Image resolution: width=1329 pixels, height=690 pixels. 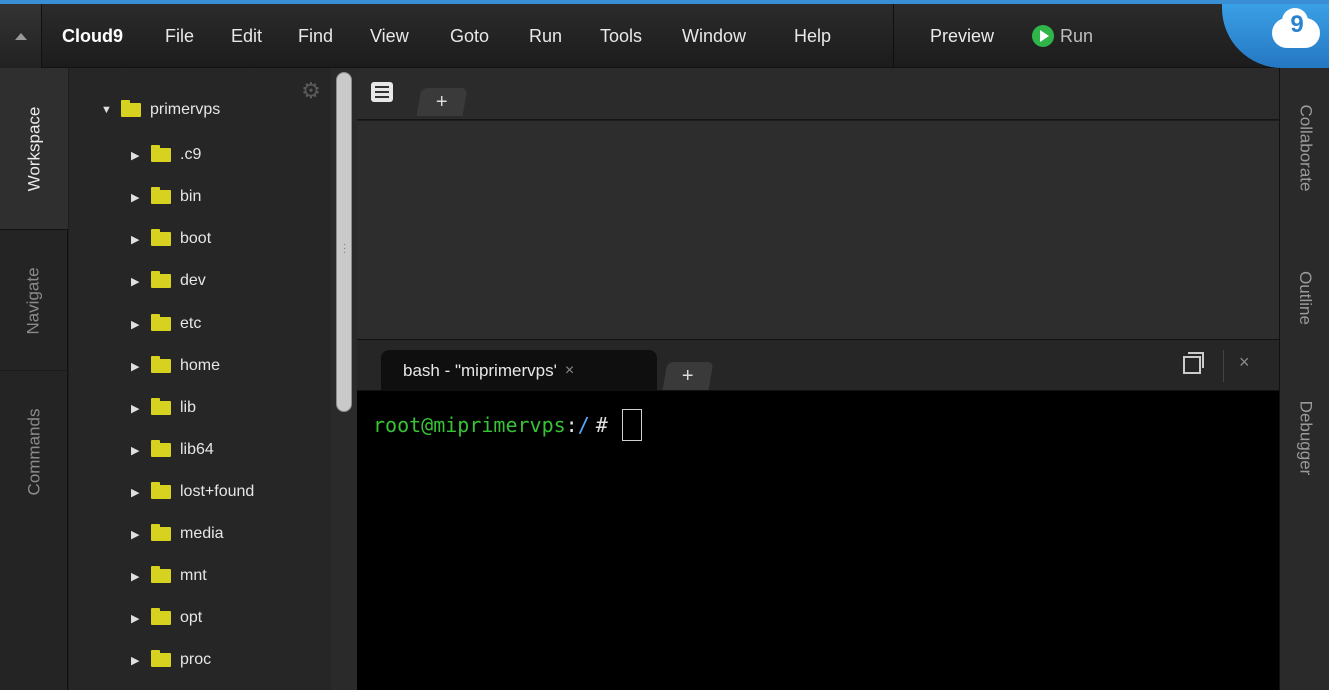 I want to click on menu-run: Run, so click(x=545, y=36).